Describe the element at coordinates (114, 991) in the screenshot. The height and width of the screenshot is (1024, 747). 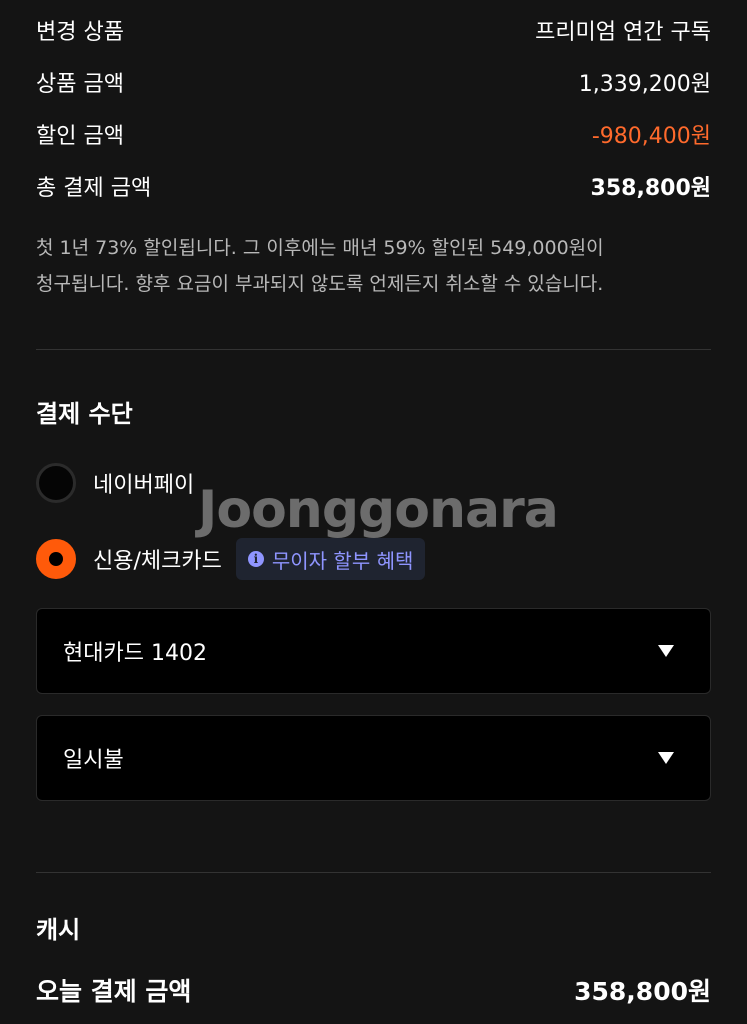
I see `today-payment-label: 오늘 결제 금액` at that location.